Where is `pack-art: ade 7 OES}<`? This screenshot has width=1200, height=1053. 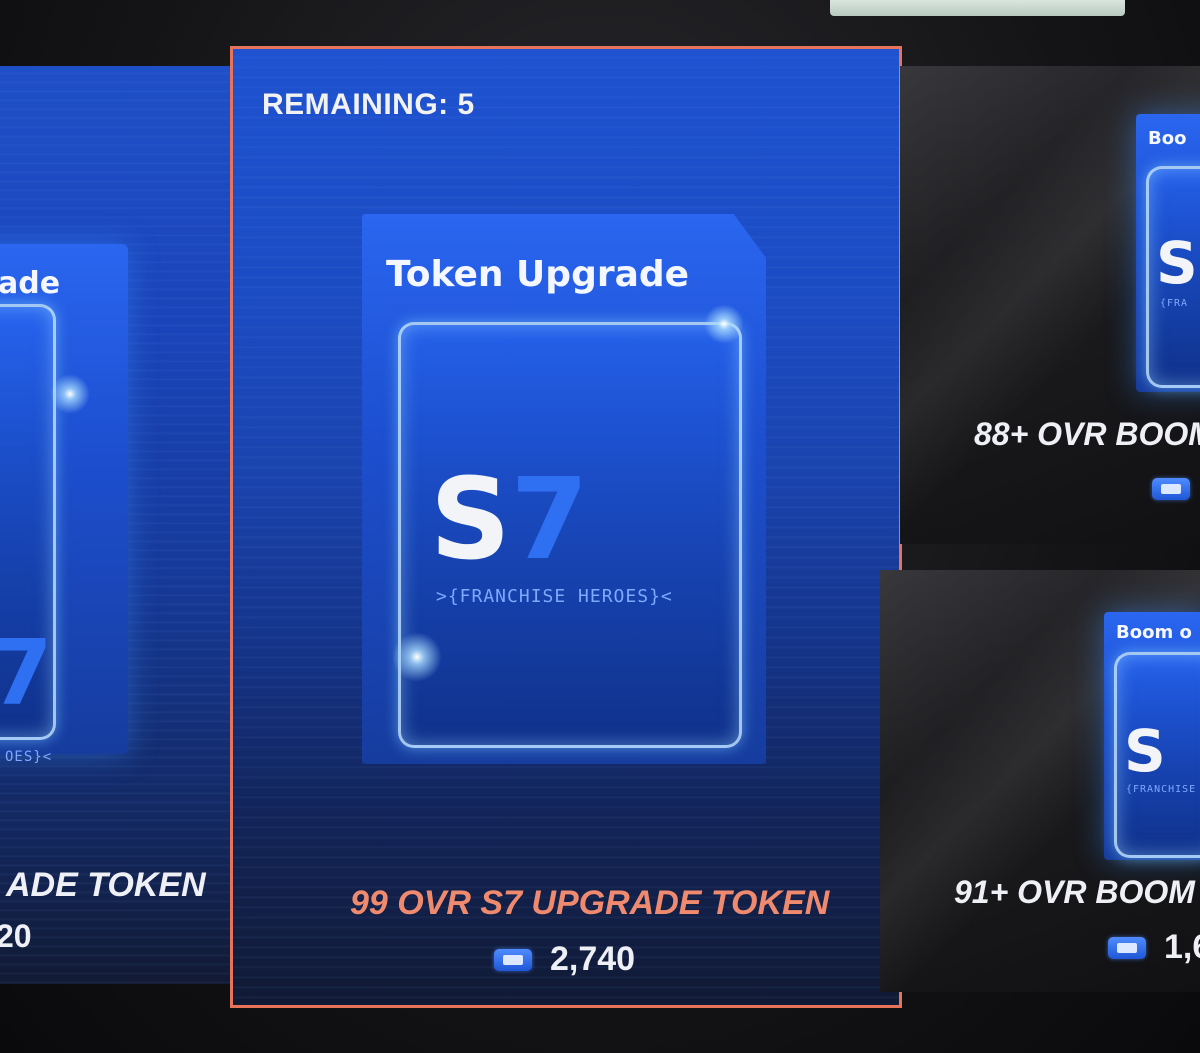 pack-art: ade 7 OES}< is located at coordinates (64, 504).